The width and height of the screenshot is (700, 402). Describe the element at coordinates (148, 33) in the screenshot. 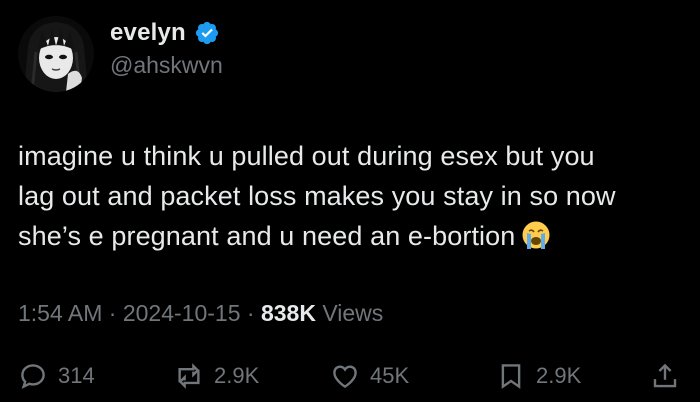

I see `display-name: evelyn` at that location.